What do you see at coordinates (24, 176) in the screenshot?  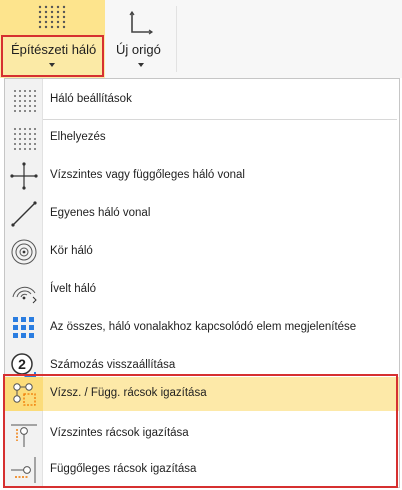 I see `crosshair-icon` at bounding box center [24, 176].